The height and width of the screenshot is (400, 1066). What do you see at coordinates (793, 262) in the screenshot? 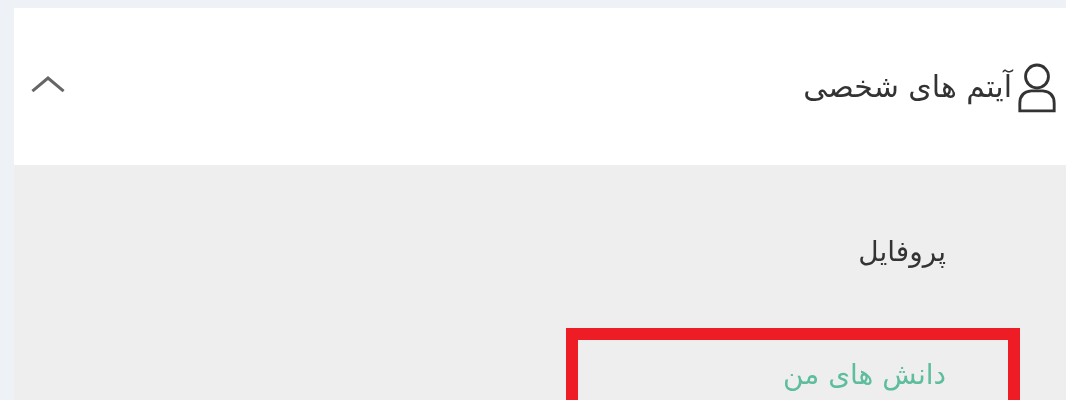
I see `menu-item: پروفایل` at bounding box center [793, 262].